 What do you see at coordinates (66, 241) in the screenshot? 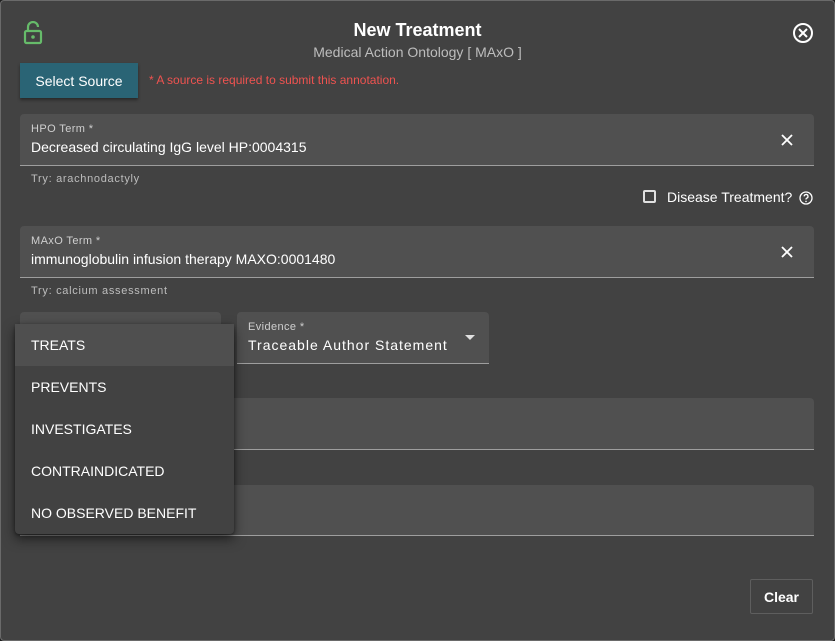
I see `maxo-term-label: MAxO Term *` at bounding box center [66, 241].